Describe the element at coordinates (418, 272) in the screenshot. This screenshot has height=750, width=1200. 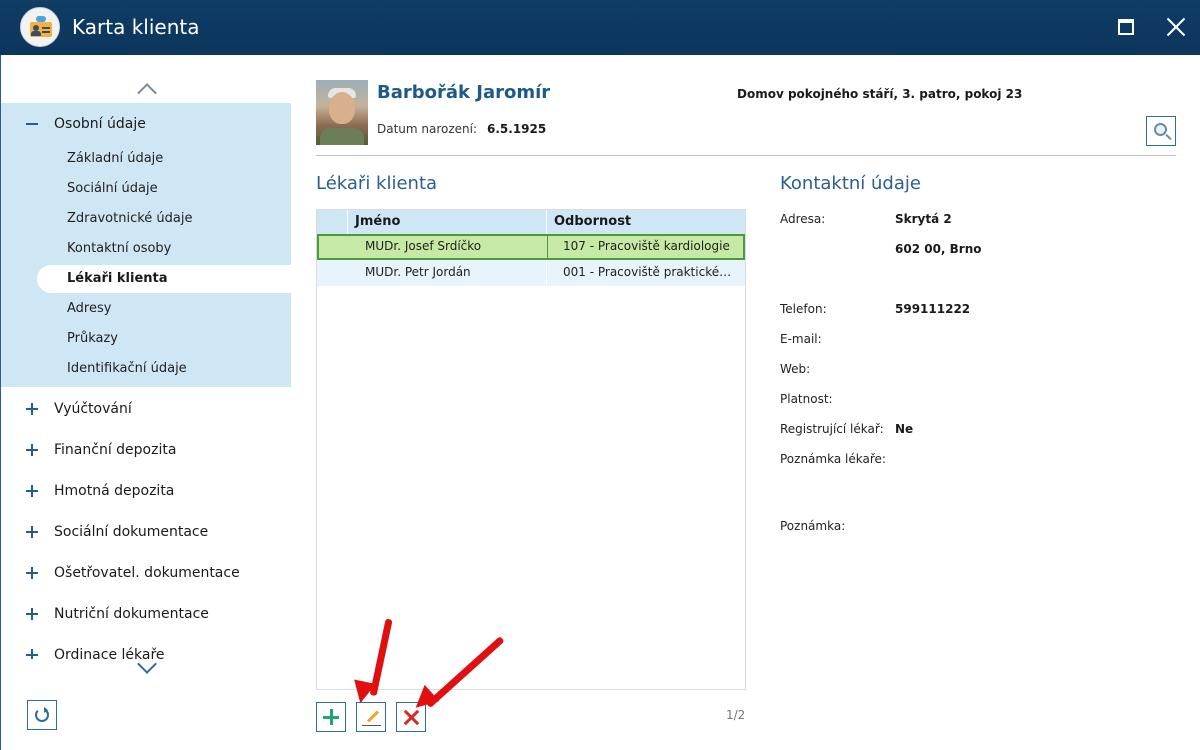
I see `cell-doctor-name: MUDr. Petr Jordán` at that location.